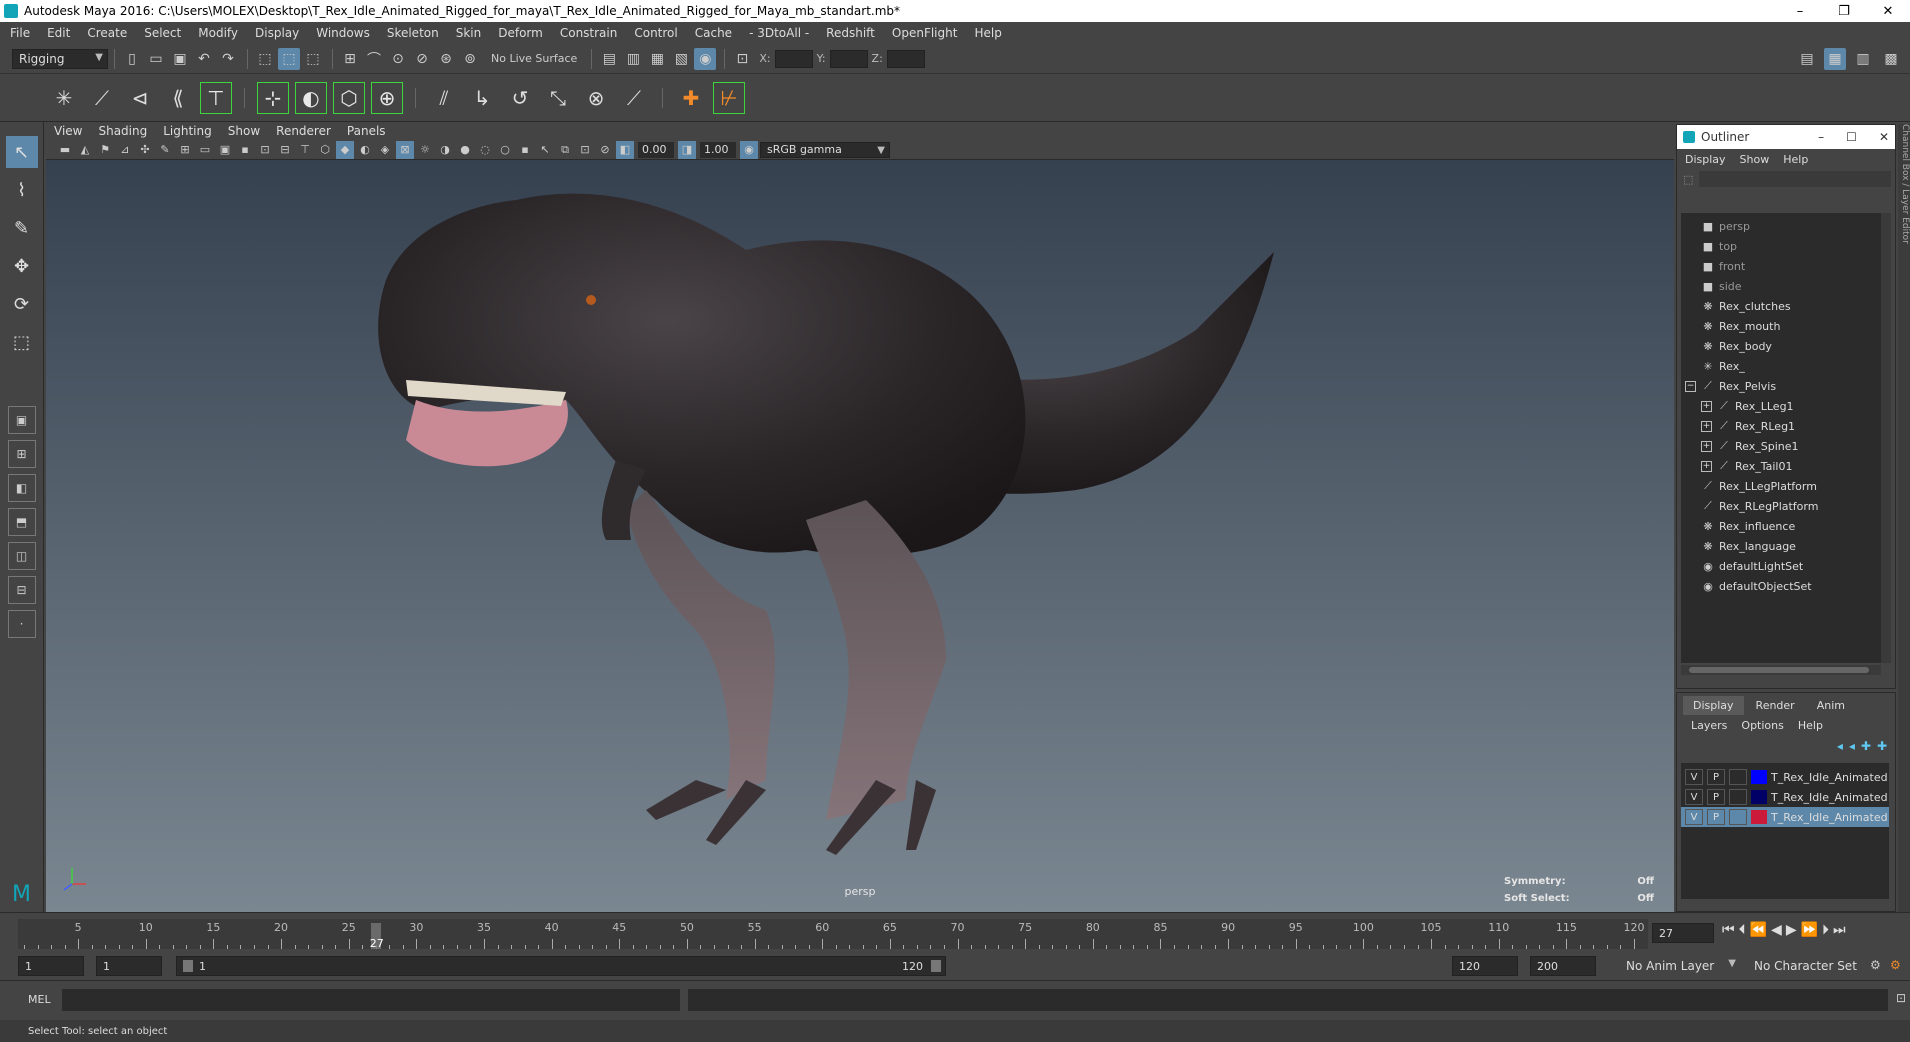 The image size is (1910, 1042). I want to click on mirror-joint-icon: ⊲, so click(140, 98).